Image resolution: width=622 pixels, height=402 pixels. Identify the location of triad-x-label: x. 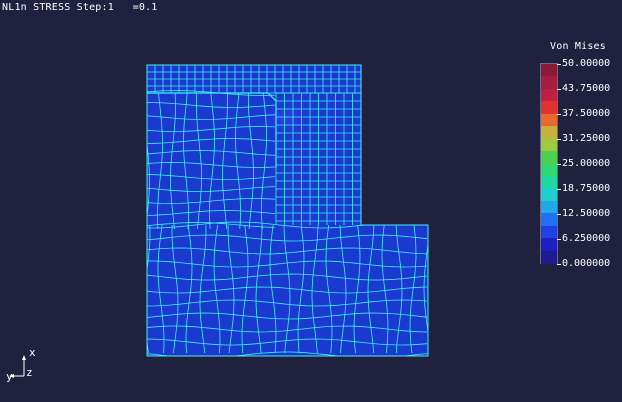
(32, 352).